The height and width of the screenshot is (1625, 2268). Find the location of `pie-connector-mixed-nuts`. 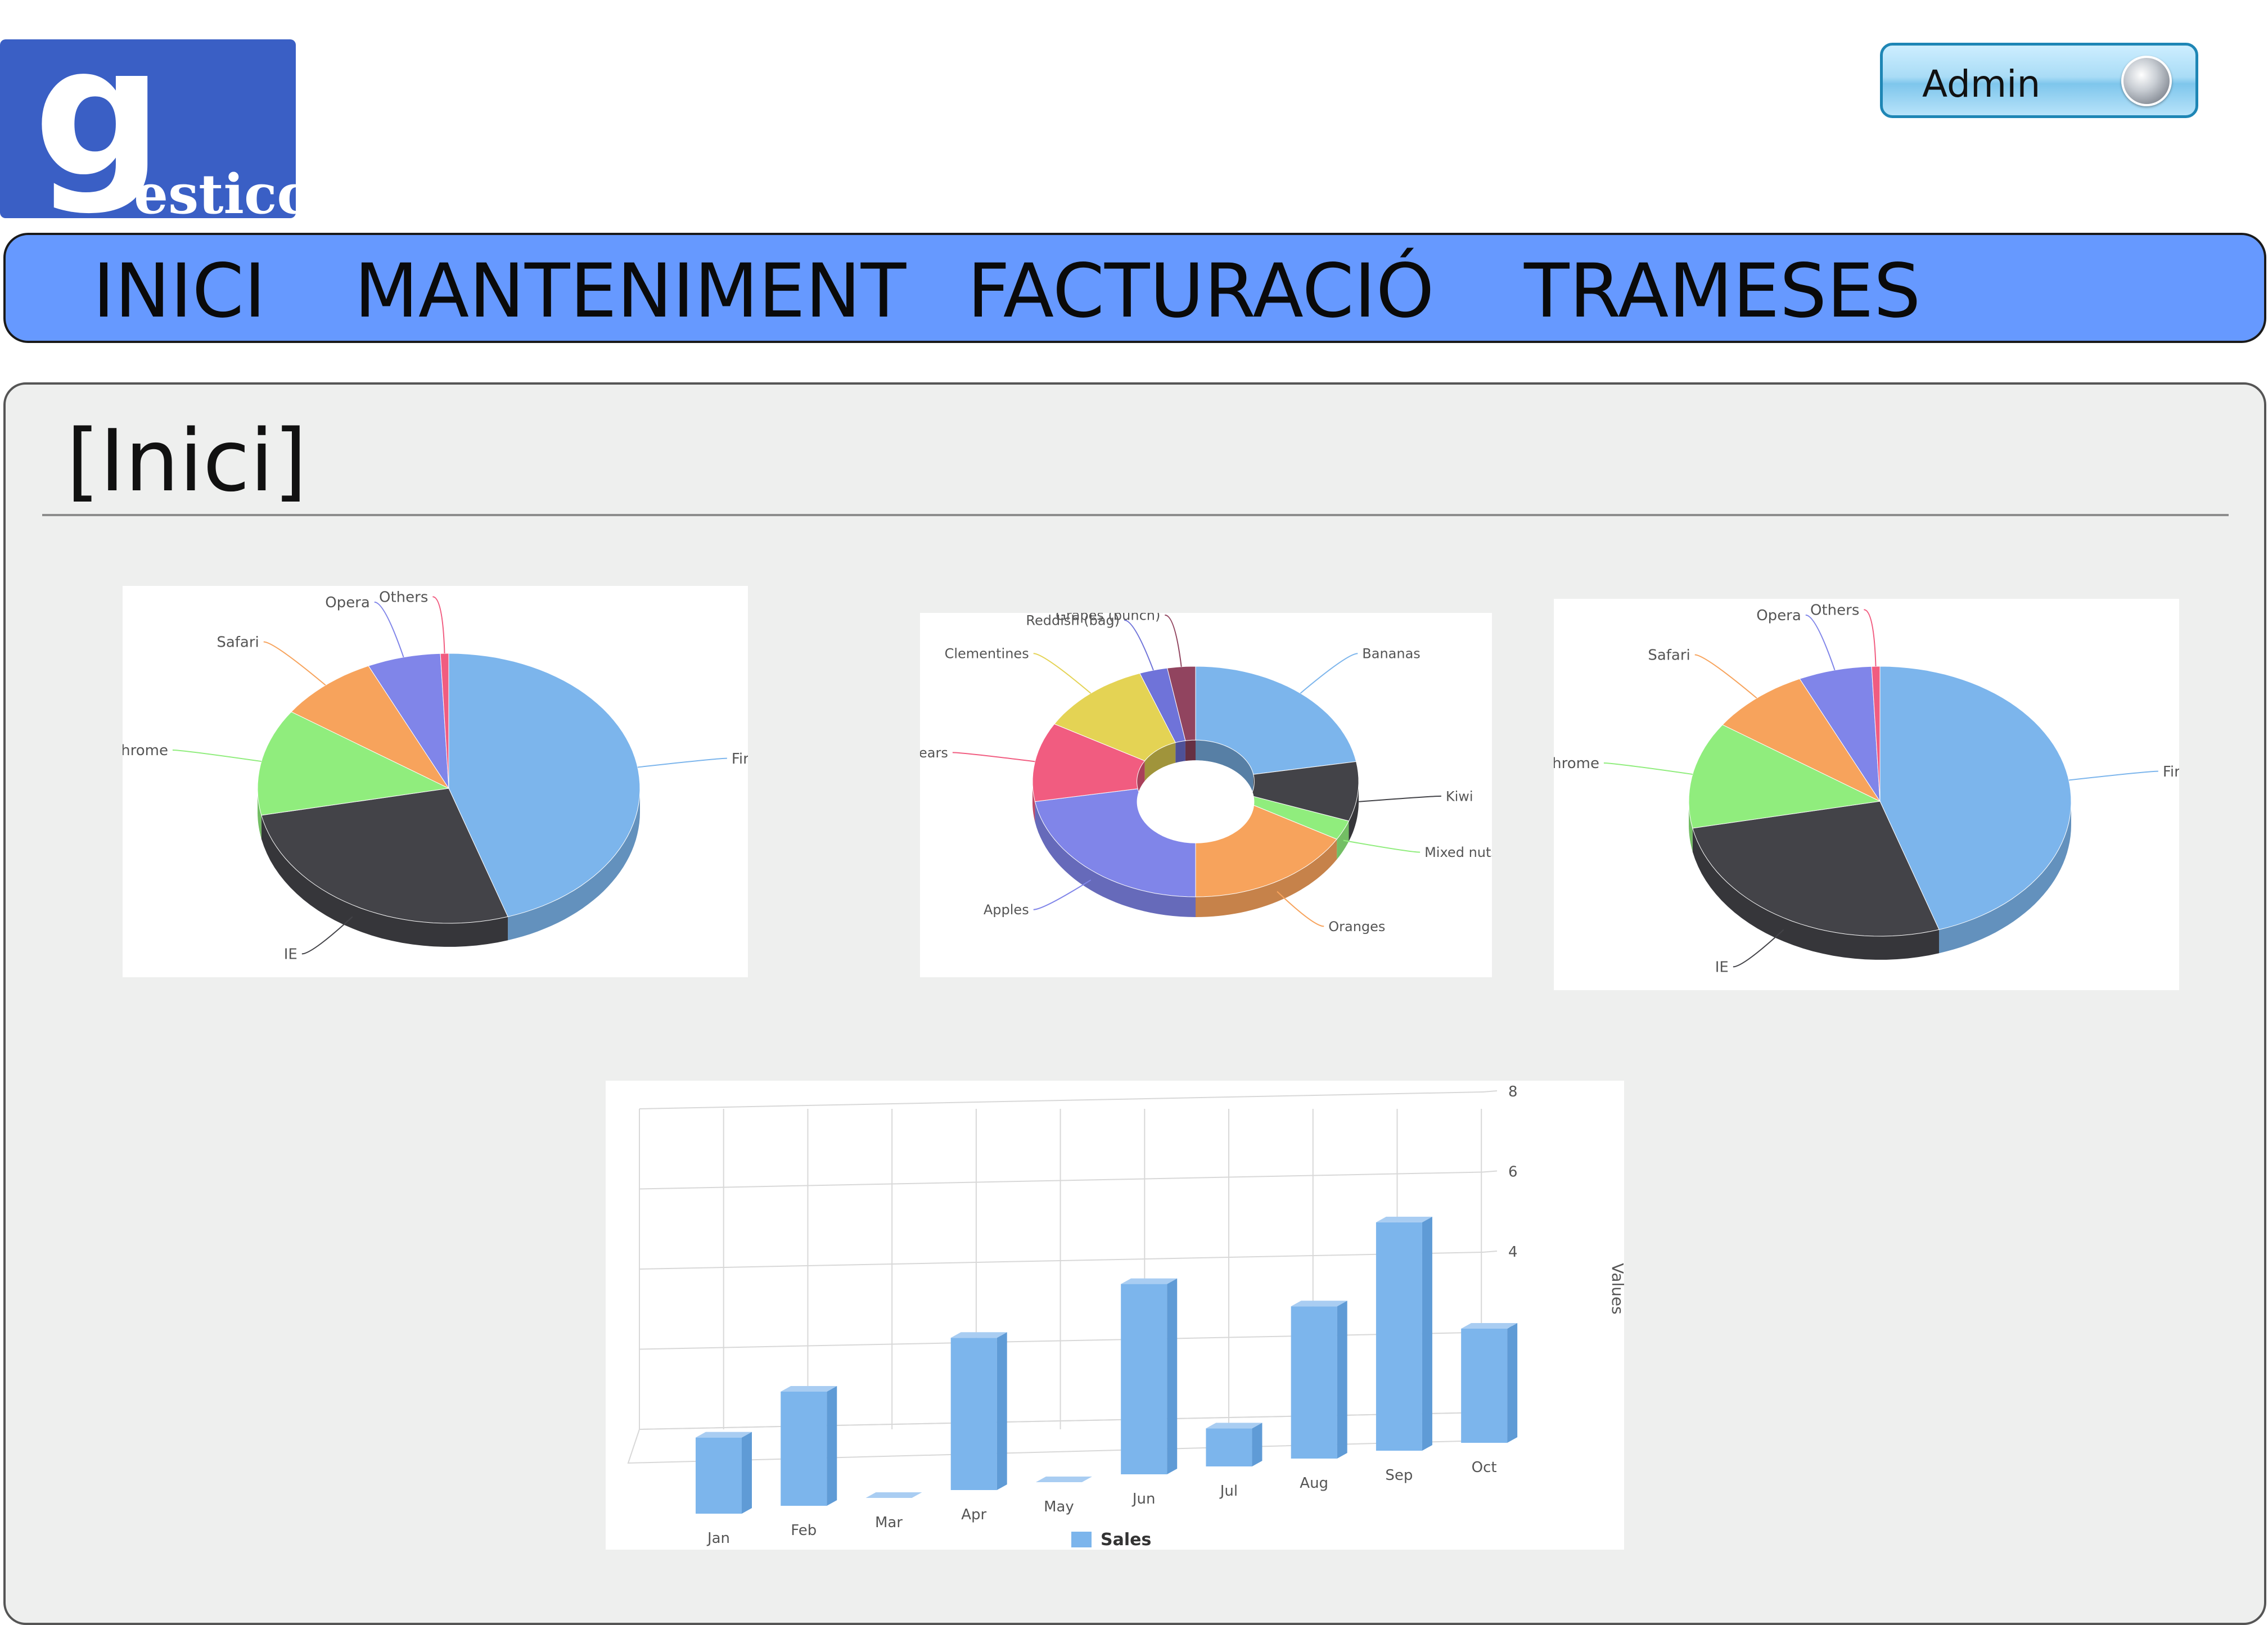

pie-connector-mixed-nuts is located at coordinates (1382, 846).